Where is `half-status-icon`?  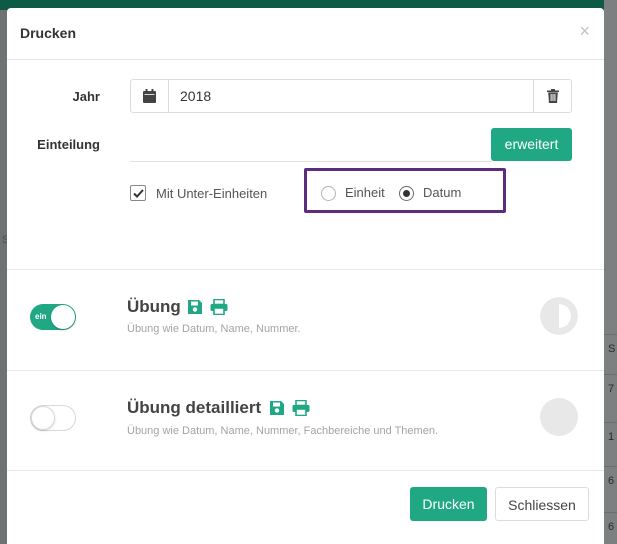
half-status-icon is located at coordinates (559, 316).